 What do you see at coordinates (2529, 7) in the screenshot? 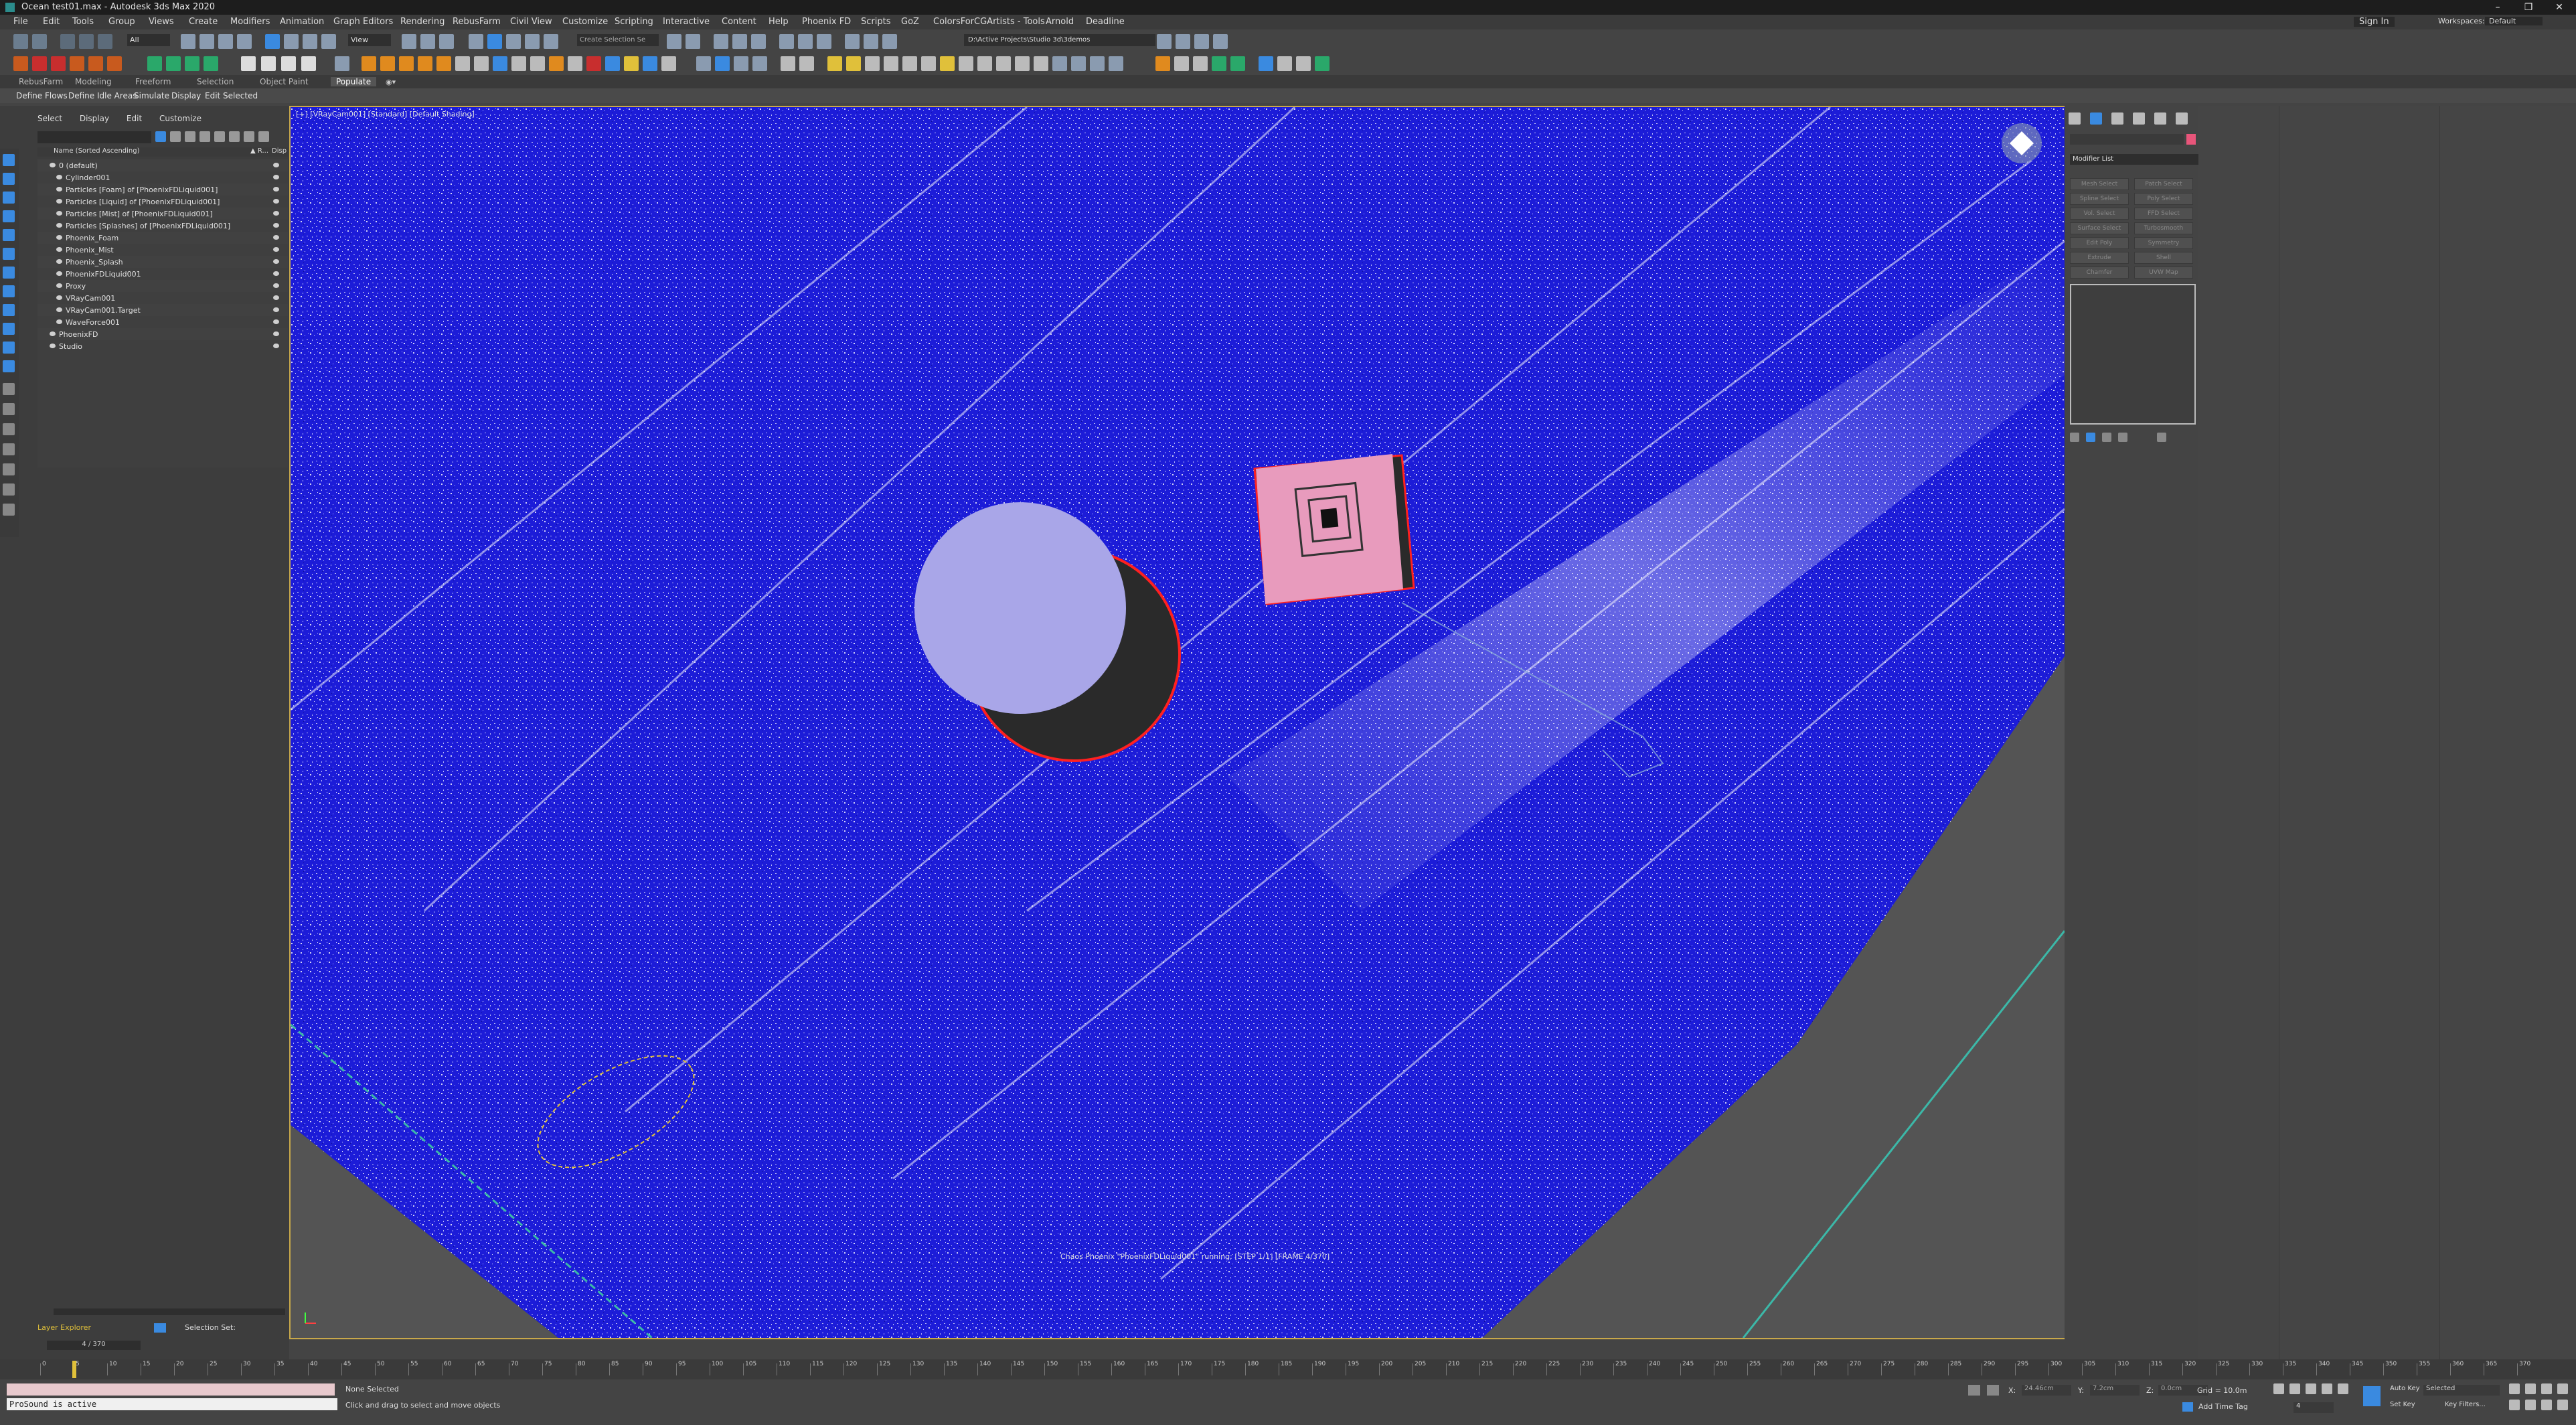
I see `maximize-button: ❐` at bounding box center [2529, 7].